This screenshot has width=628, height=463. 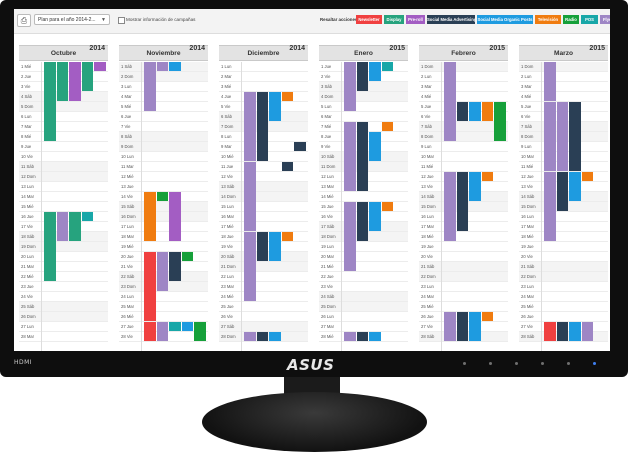 What do you see at coordinates (394, 19) in the screenshot?
I see `action-chip-display: Display` at bounding box center [394, 19].